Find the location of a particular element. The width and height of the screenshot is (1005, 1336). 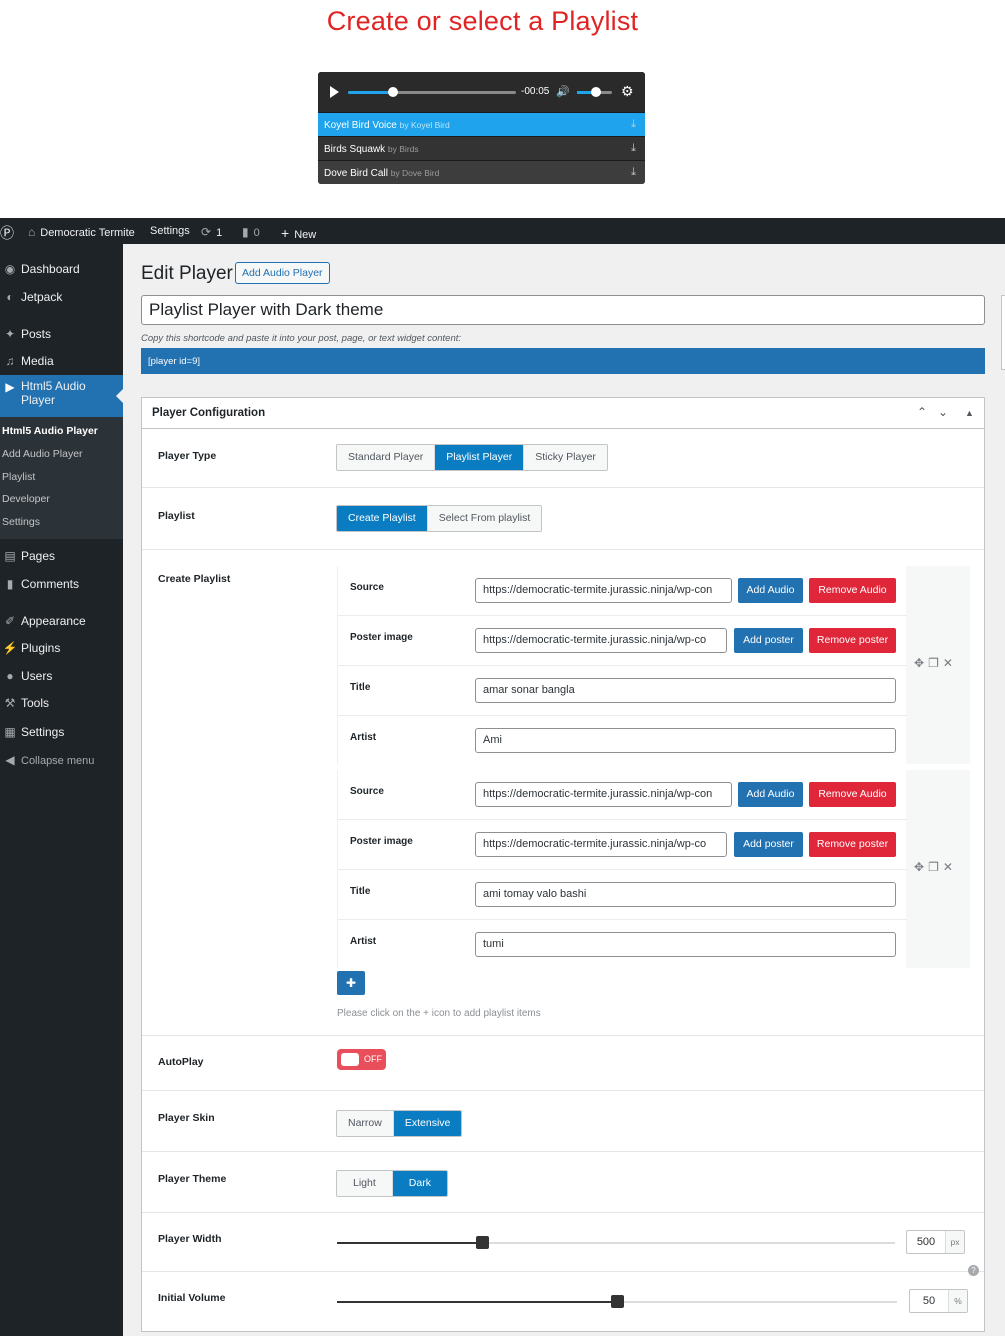

sidebar-item-comments: ▮ Comments is located at coordinates (61, 585).